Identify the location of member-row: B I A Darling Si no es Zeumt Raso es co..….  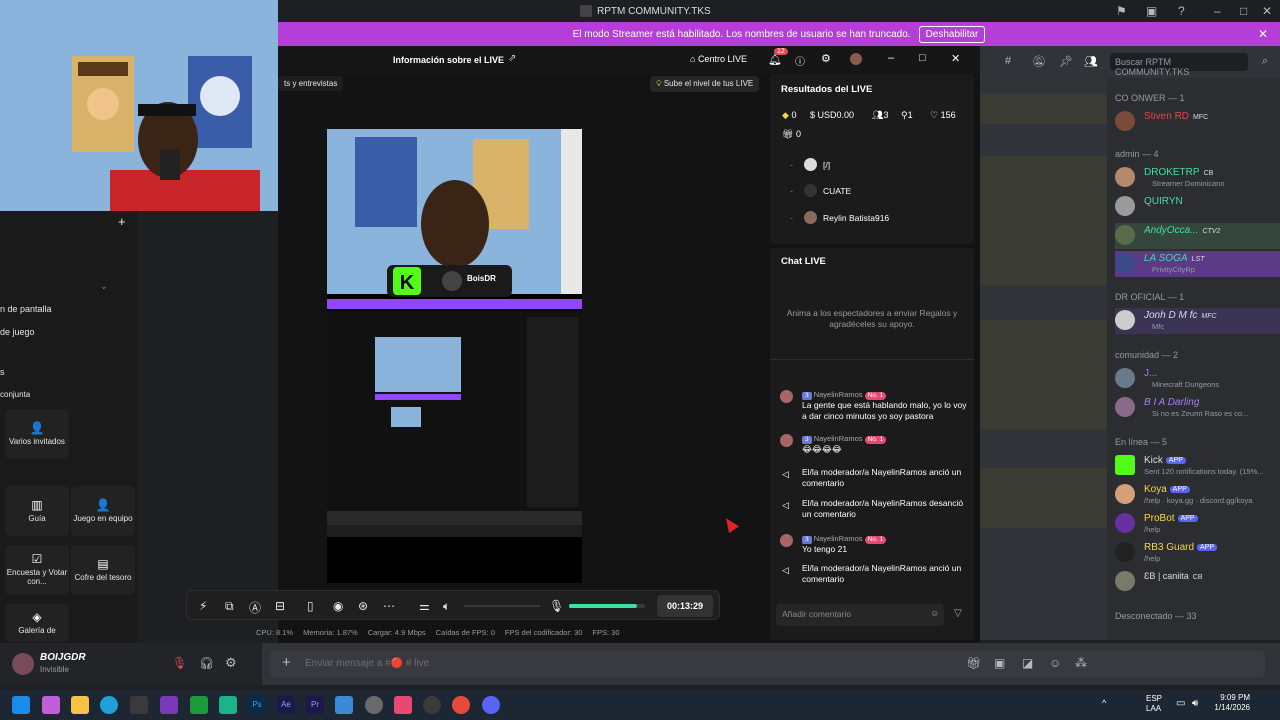
(1197, 408).